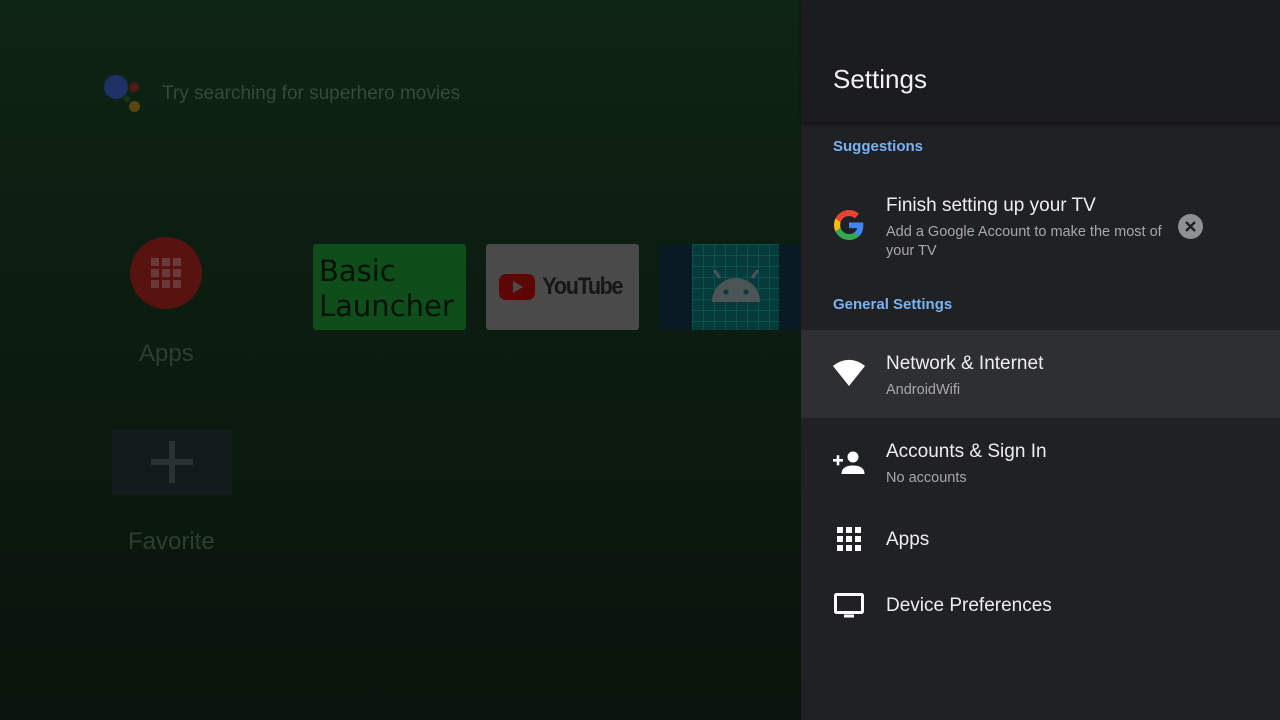 Image resolution: width=1280 pixels, height=720 pixels. What do you see at coordinates (582, 286) in the screenshot?
I see `youtube-label: YouTube` at bounding box center [582, 286].